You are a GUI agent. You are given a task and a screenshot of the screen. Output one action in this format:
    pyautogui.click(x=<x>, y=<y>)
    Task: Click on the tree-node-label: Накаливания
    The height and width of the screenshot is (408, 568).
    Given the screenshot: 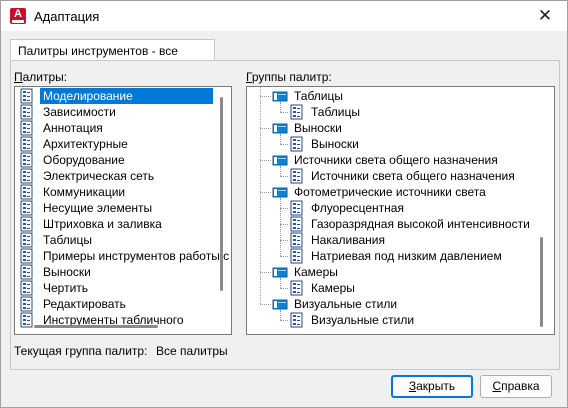 What is the action you would take?
    pyautogui.click(x=348, y=240)
    